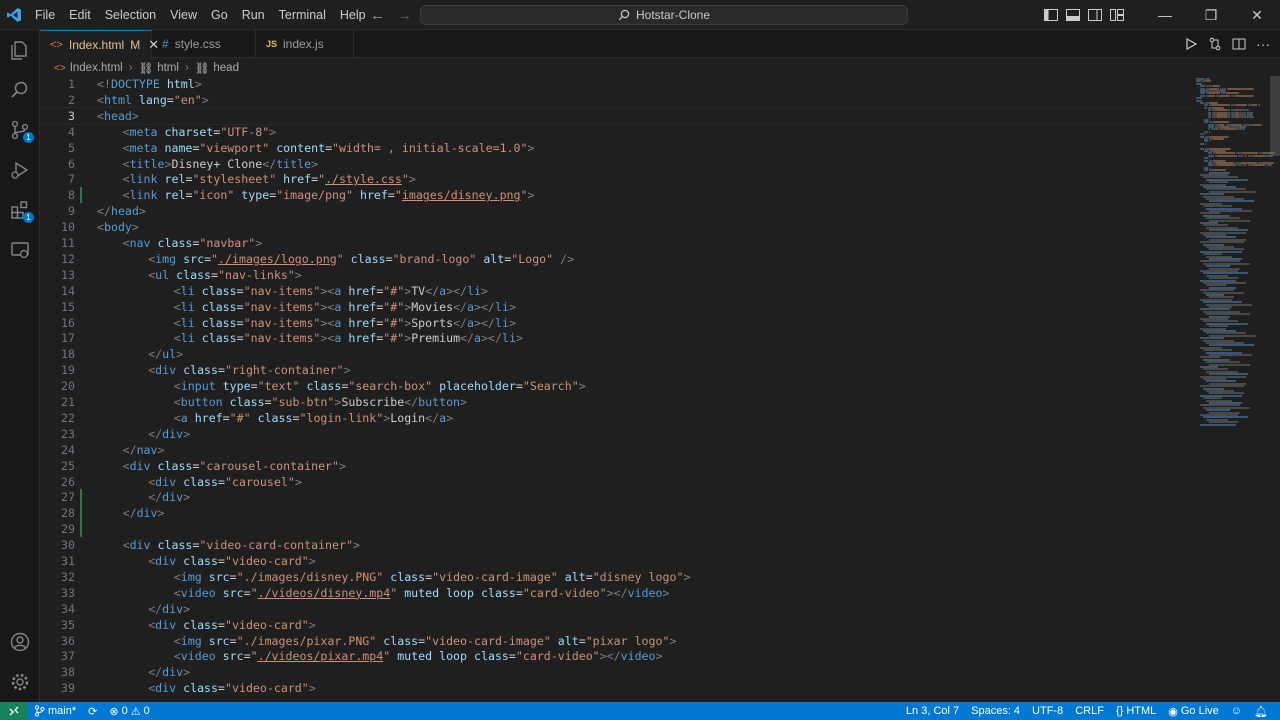 This screenshot has width=1280, height=720. I want to click on search-sidebar-icon, so click(20, 90).